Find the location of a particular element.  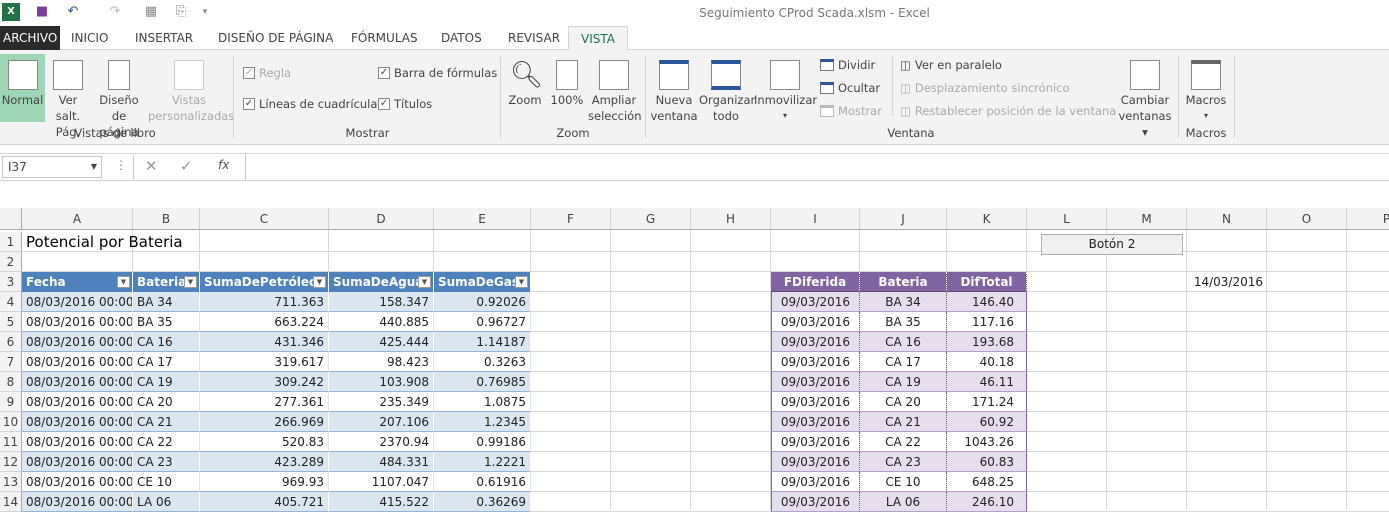

table2-cell: 648.25 is located at coordinates (987, 482).